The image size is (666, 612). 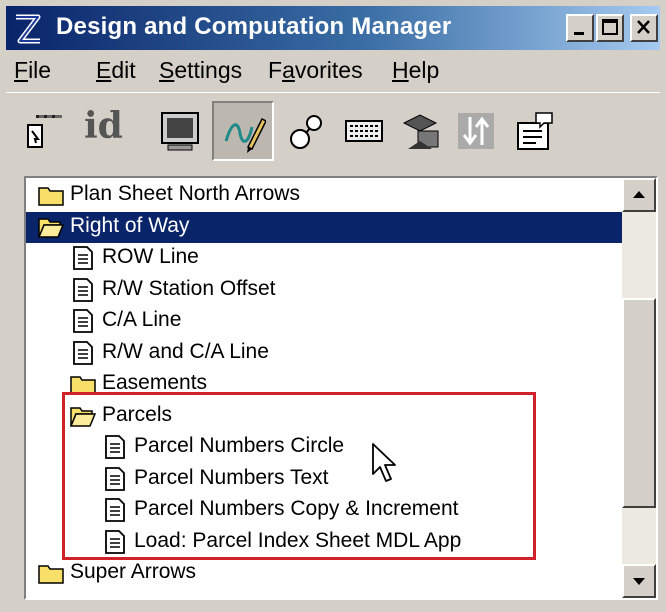 I want to click on window-title: Design and Computation Manager, so click(x=254, y=26).